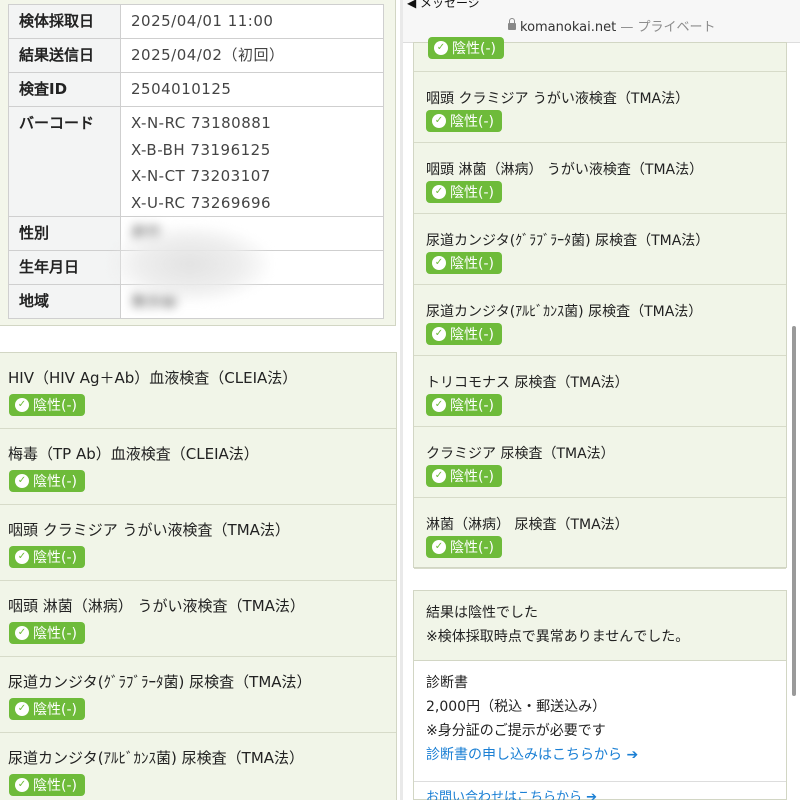  Describe the element at coordinates (201, 176) in the screenshot. I see `barcode-value: X-N-CT 73203107` at that location.